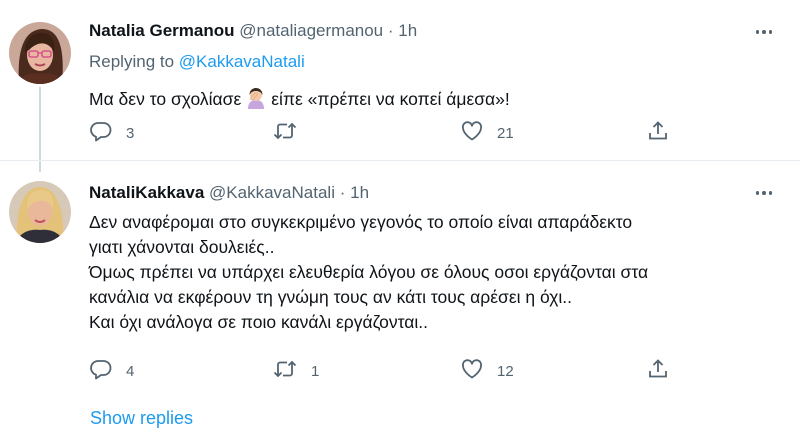  What do you see at coordinates (487, 371) in the screenshot?
I see `like-button: 12` at bounding box center [487, 371].